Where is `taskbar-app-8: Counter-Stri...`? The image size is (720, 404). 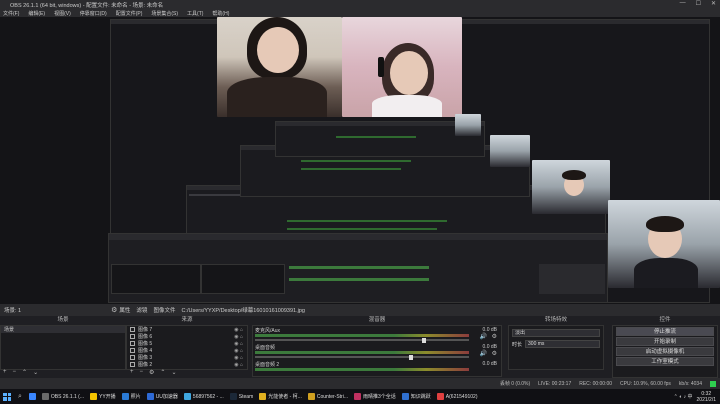 taskbar-app-8: Counter-Stri... is located at coordinates (328, 396).